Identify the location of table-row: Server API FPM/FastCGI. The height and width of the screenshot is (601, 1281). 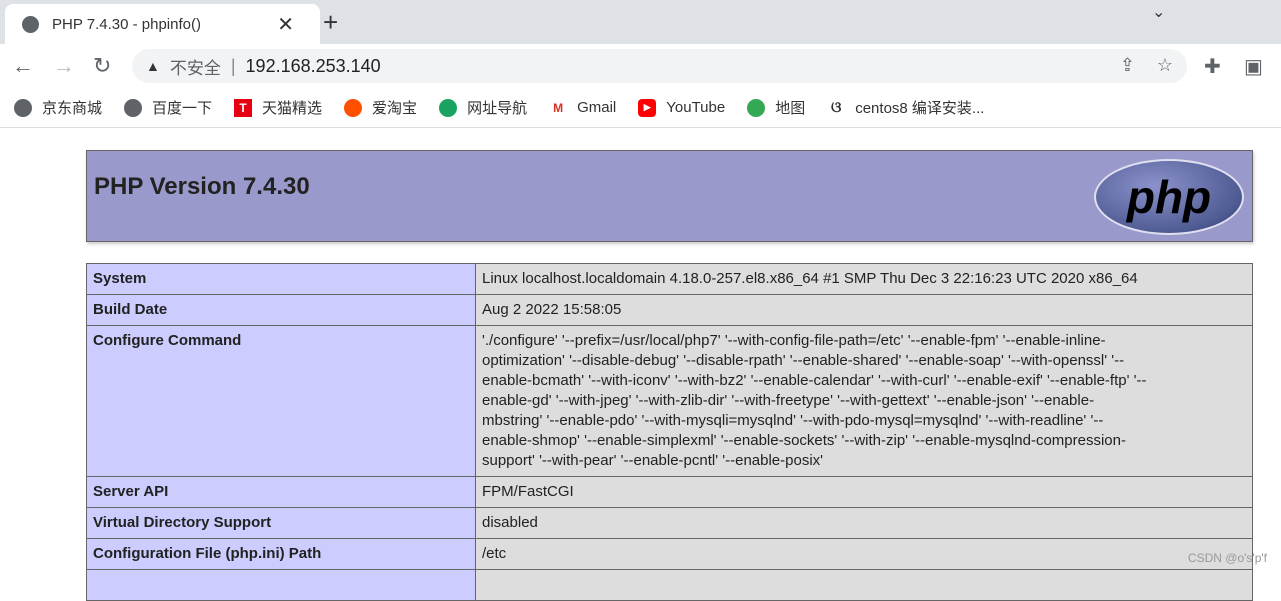
(669, 492).